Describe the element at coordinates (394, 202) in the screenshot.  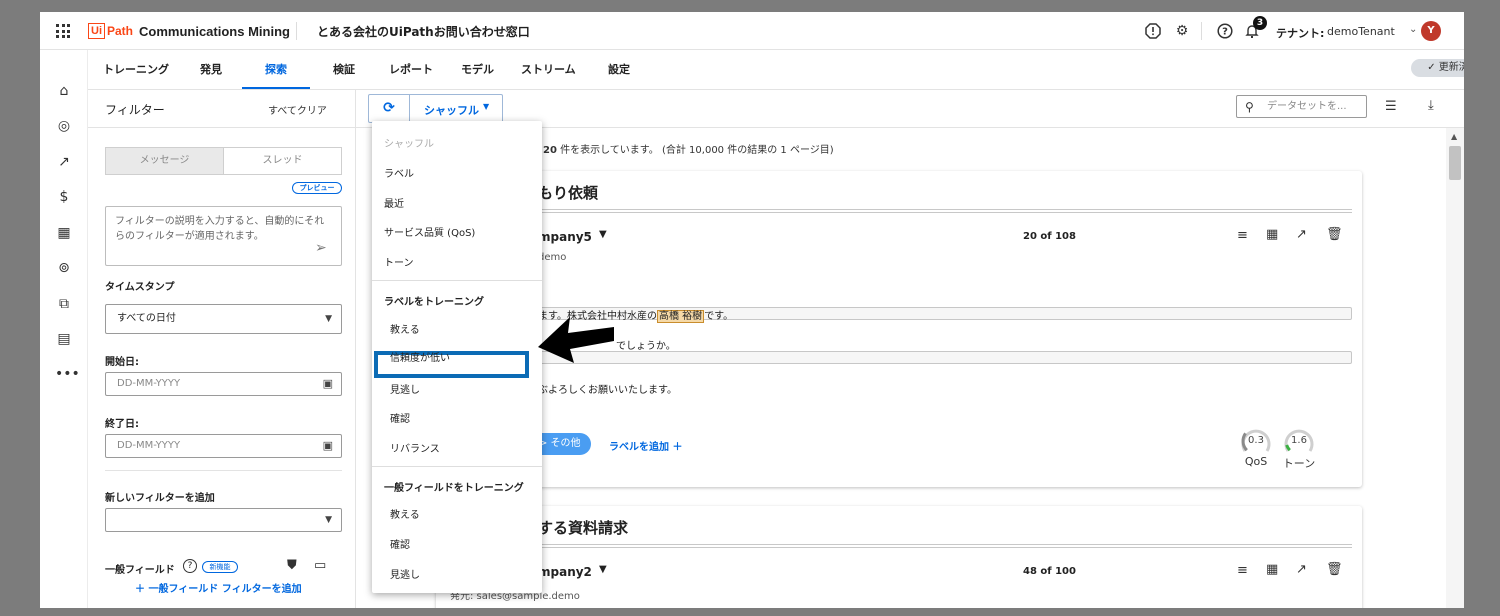
I see `menu-item-recent: 最近` at that location.